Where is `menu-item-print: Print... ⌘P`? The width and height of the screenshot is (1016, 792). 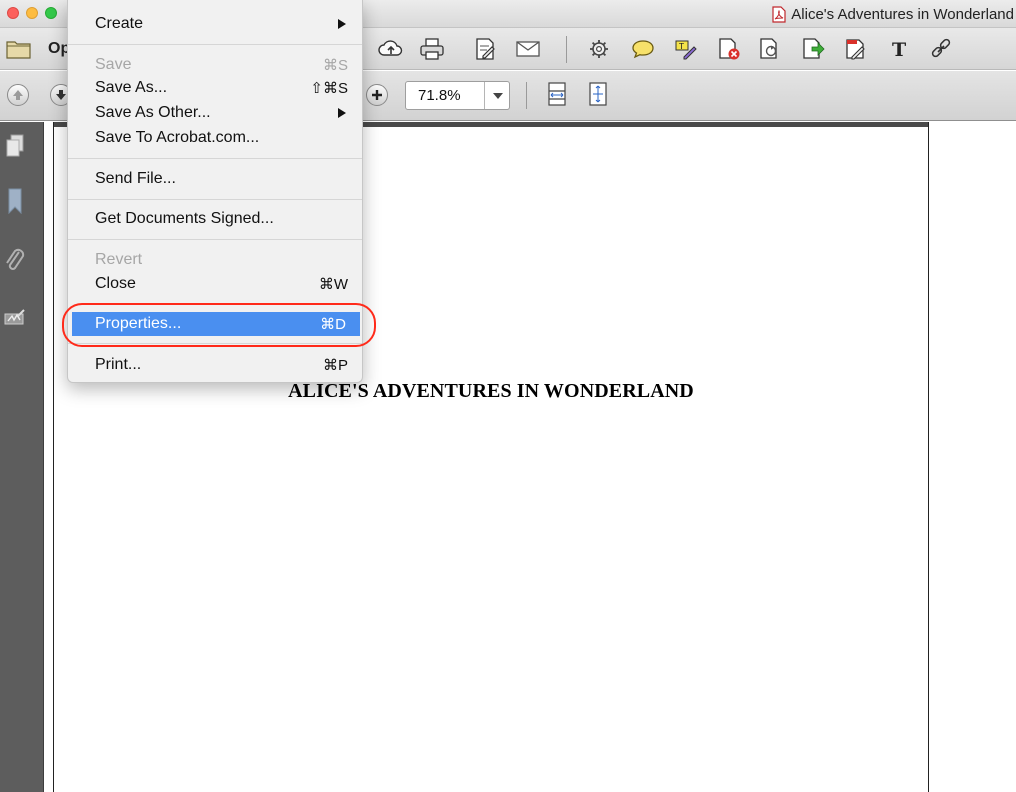 menu-item-print: Print... ⌘P is located at coordinates (215, 365).